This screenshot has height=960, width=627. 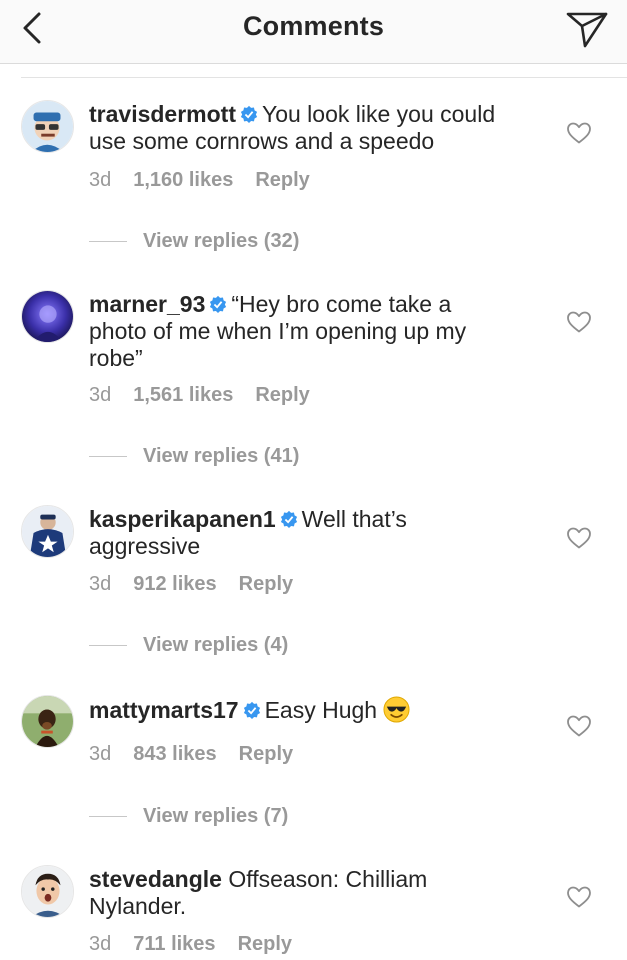 I want to click on comment-body-line: robe”, so click(x=116, y=358).